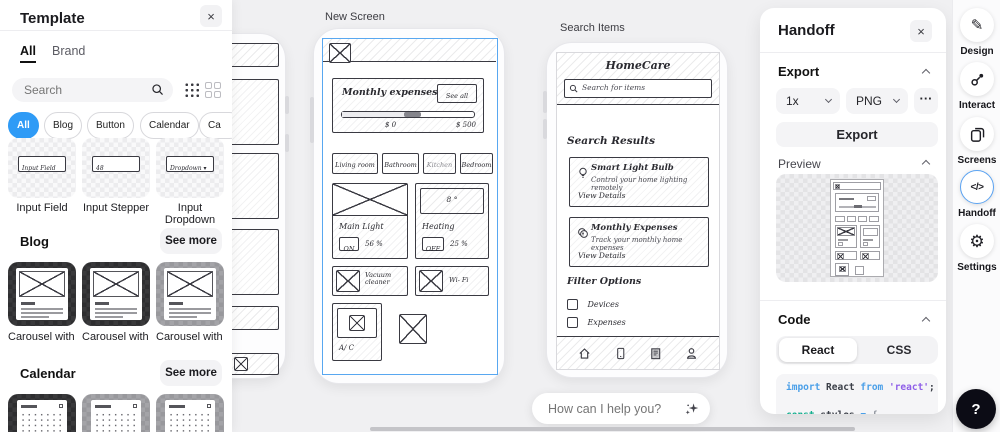 Image resolution: width=1000 pixels, height=432 pixels. I want to click on home-icon, so click(584, 353).